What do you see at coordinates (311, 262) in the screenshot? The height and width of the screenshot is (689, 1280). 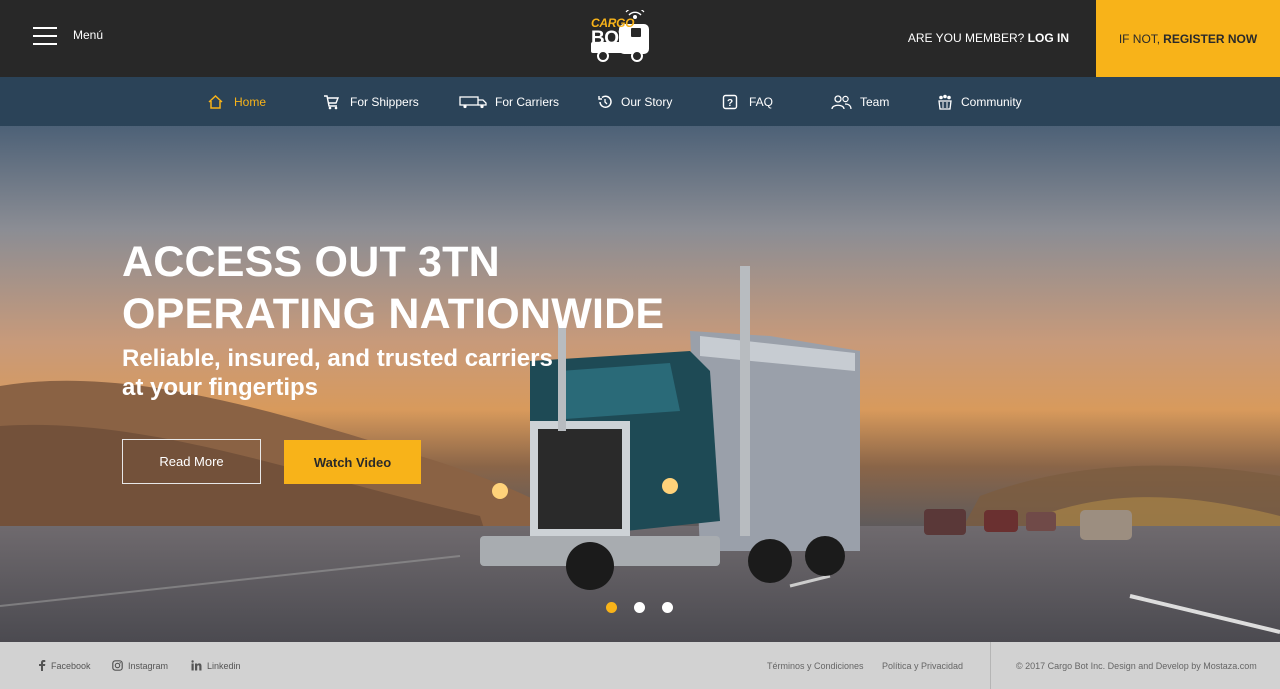 I see `hero-headline-line1: ACCESS OUT 3TN` at bounding box center [311, 262].